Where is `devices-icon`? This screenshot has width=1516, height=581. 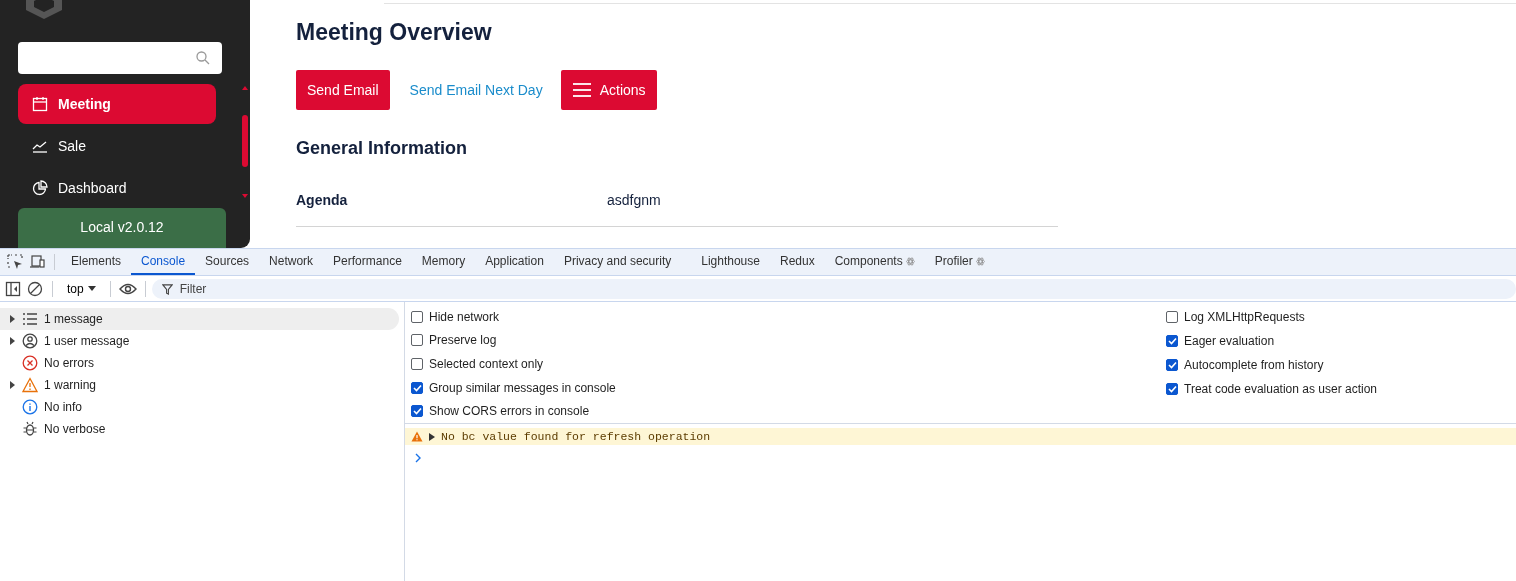
devices-icon is located at coordinates (37, 262).